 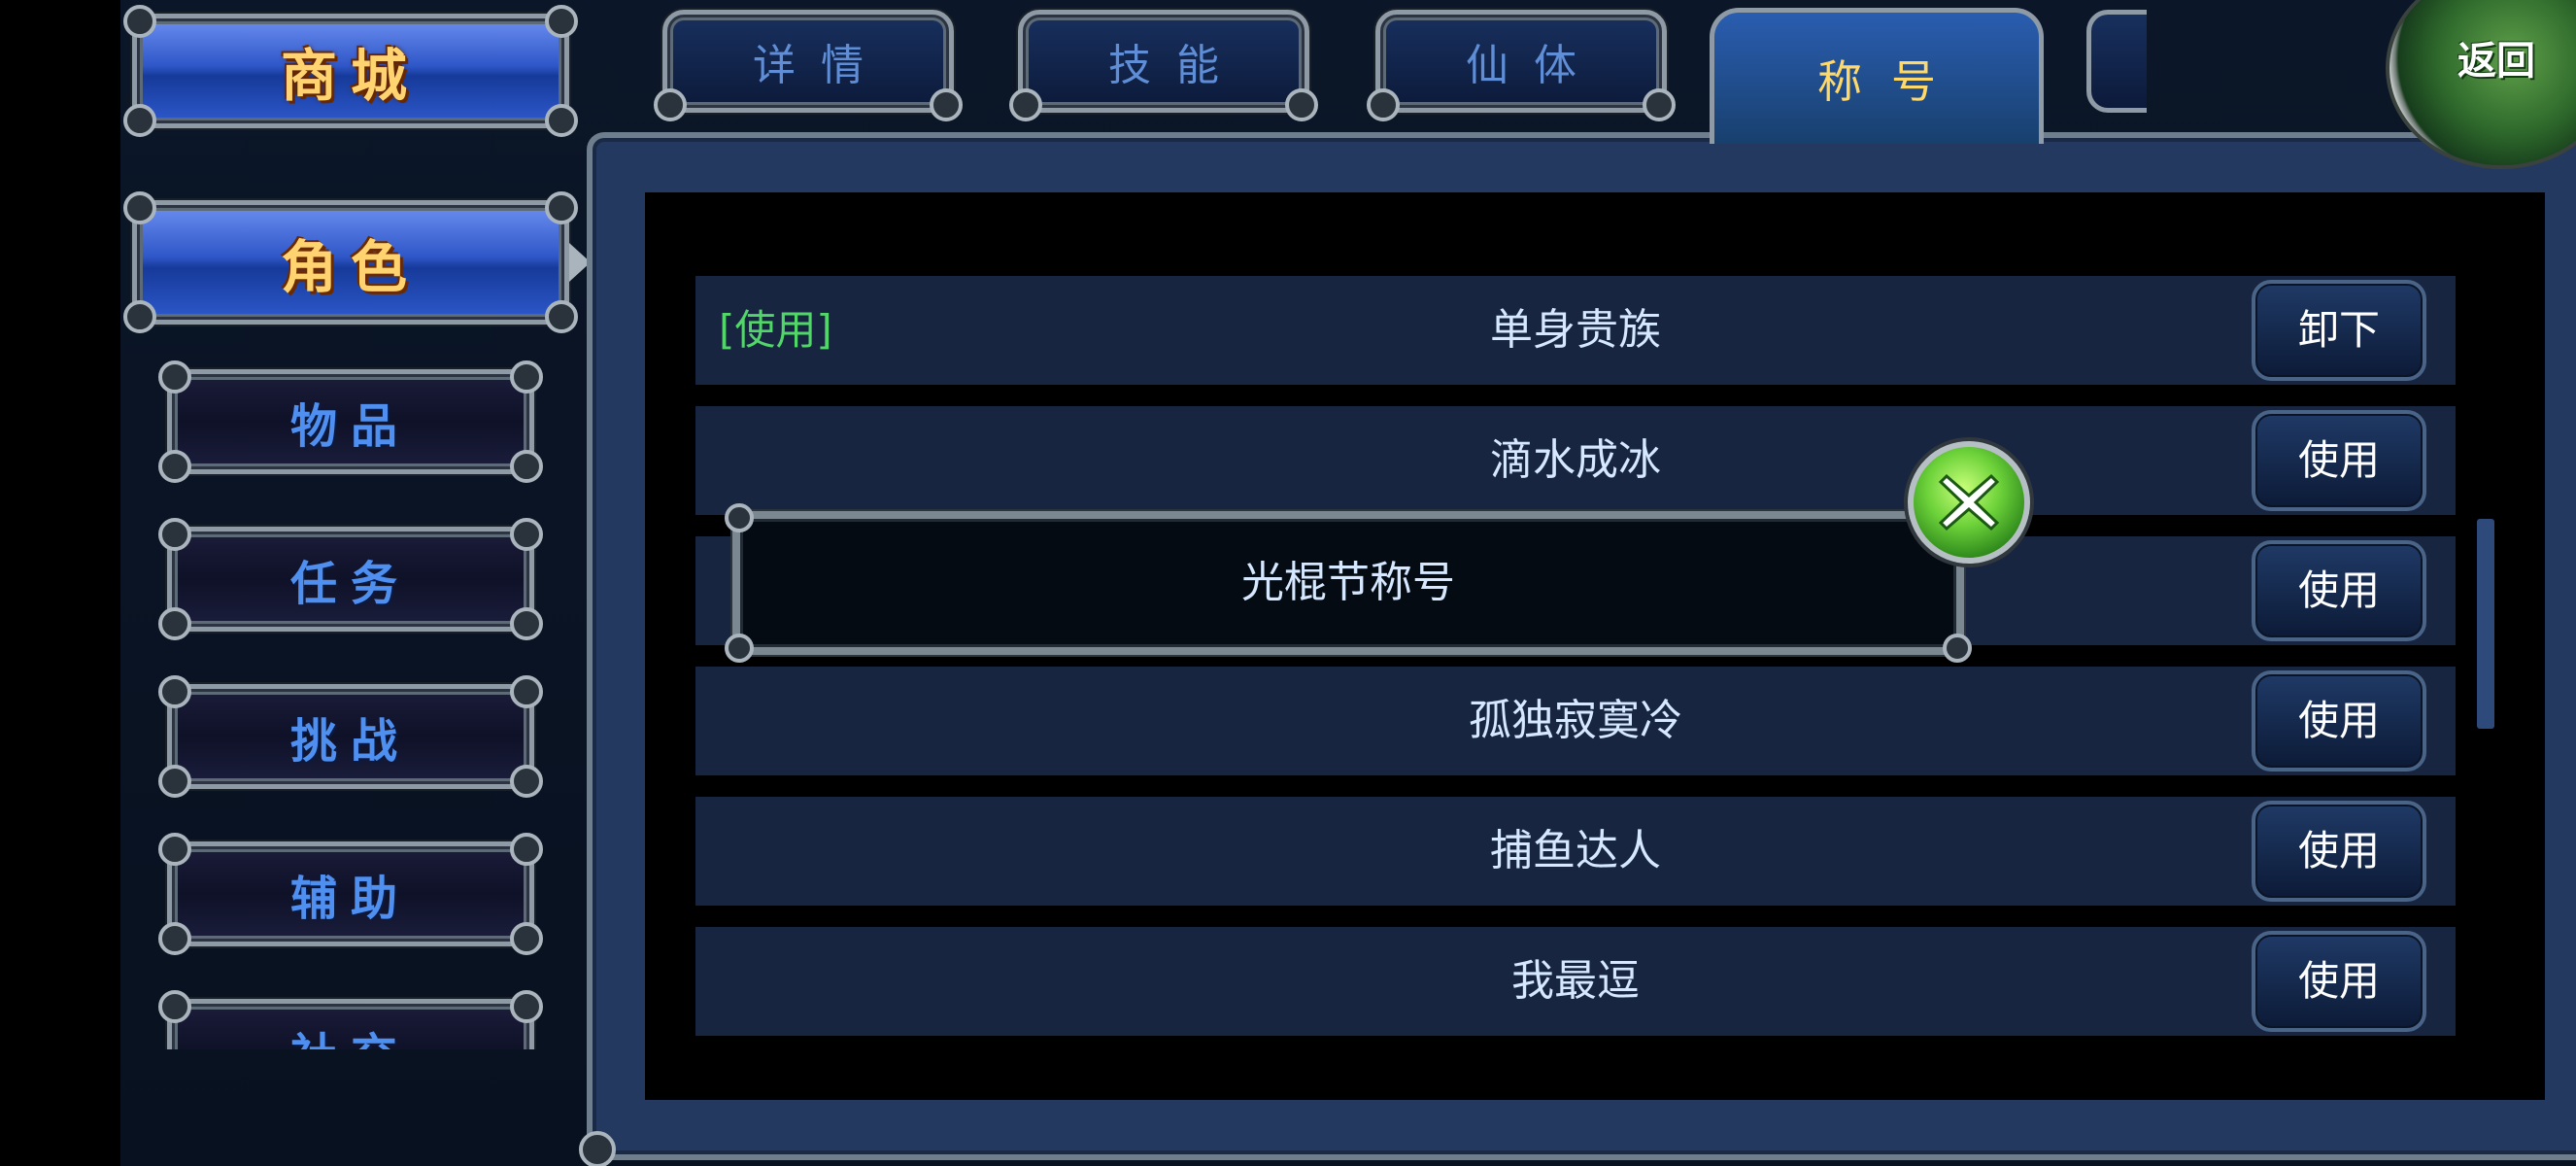 I want to click on side-menu-list: 物品 任务 挑战 辅助 社交, so click(x=354, y=699).